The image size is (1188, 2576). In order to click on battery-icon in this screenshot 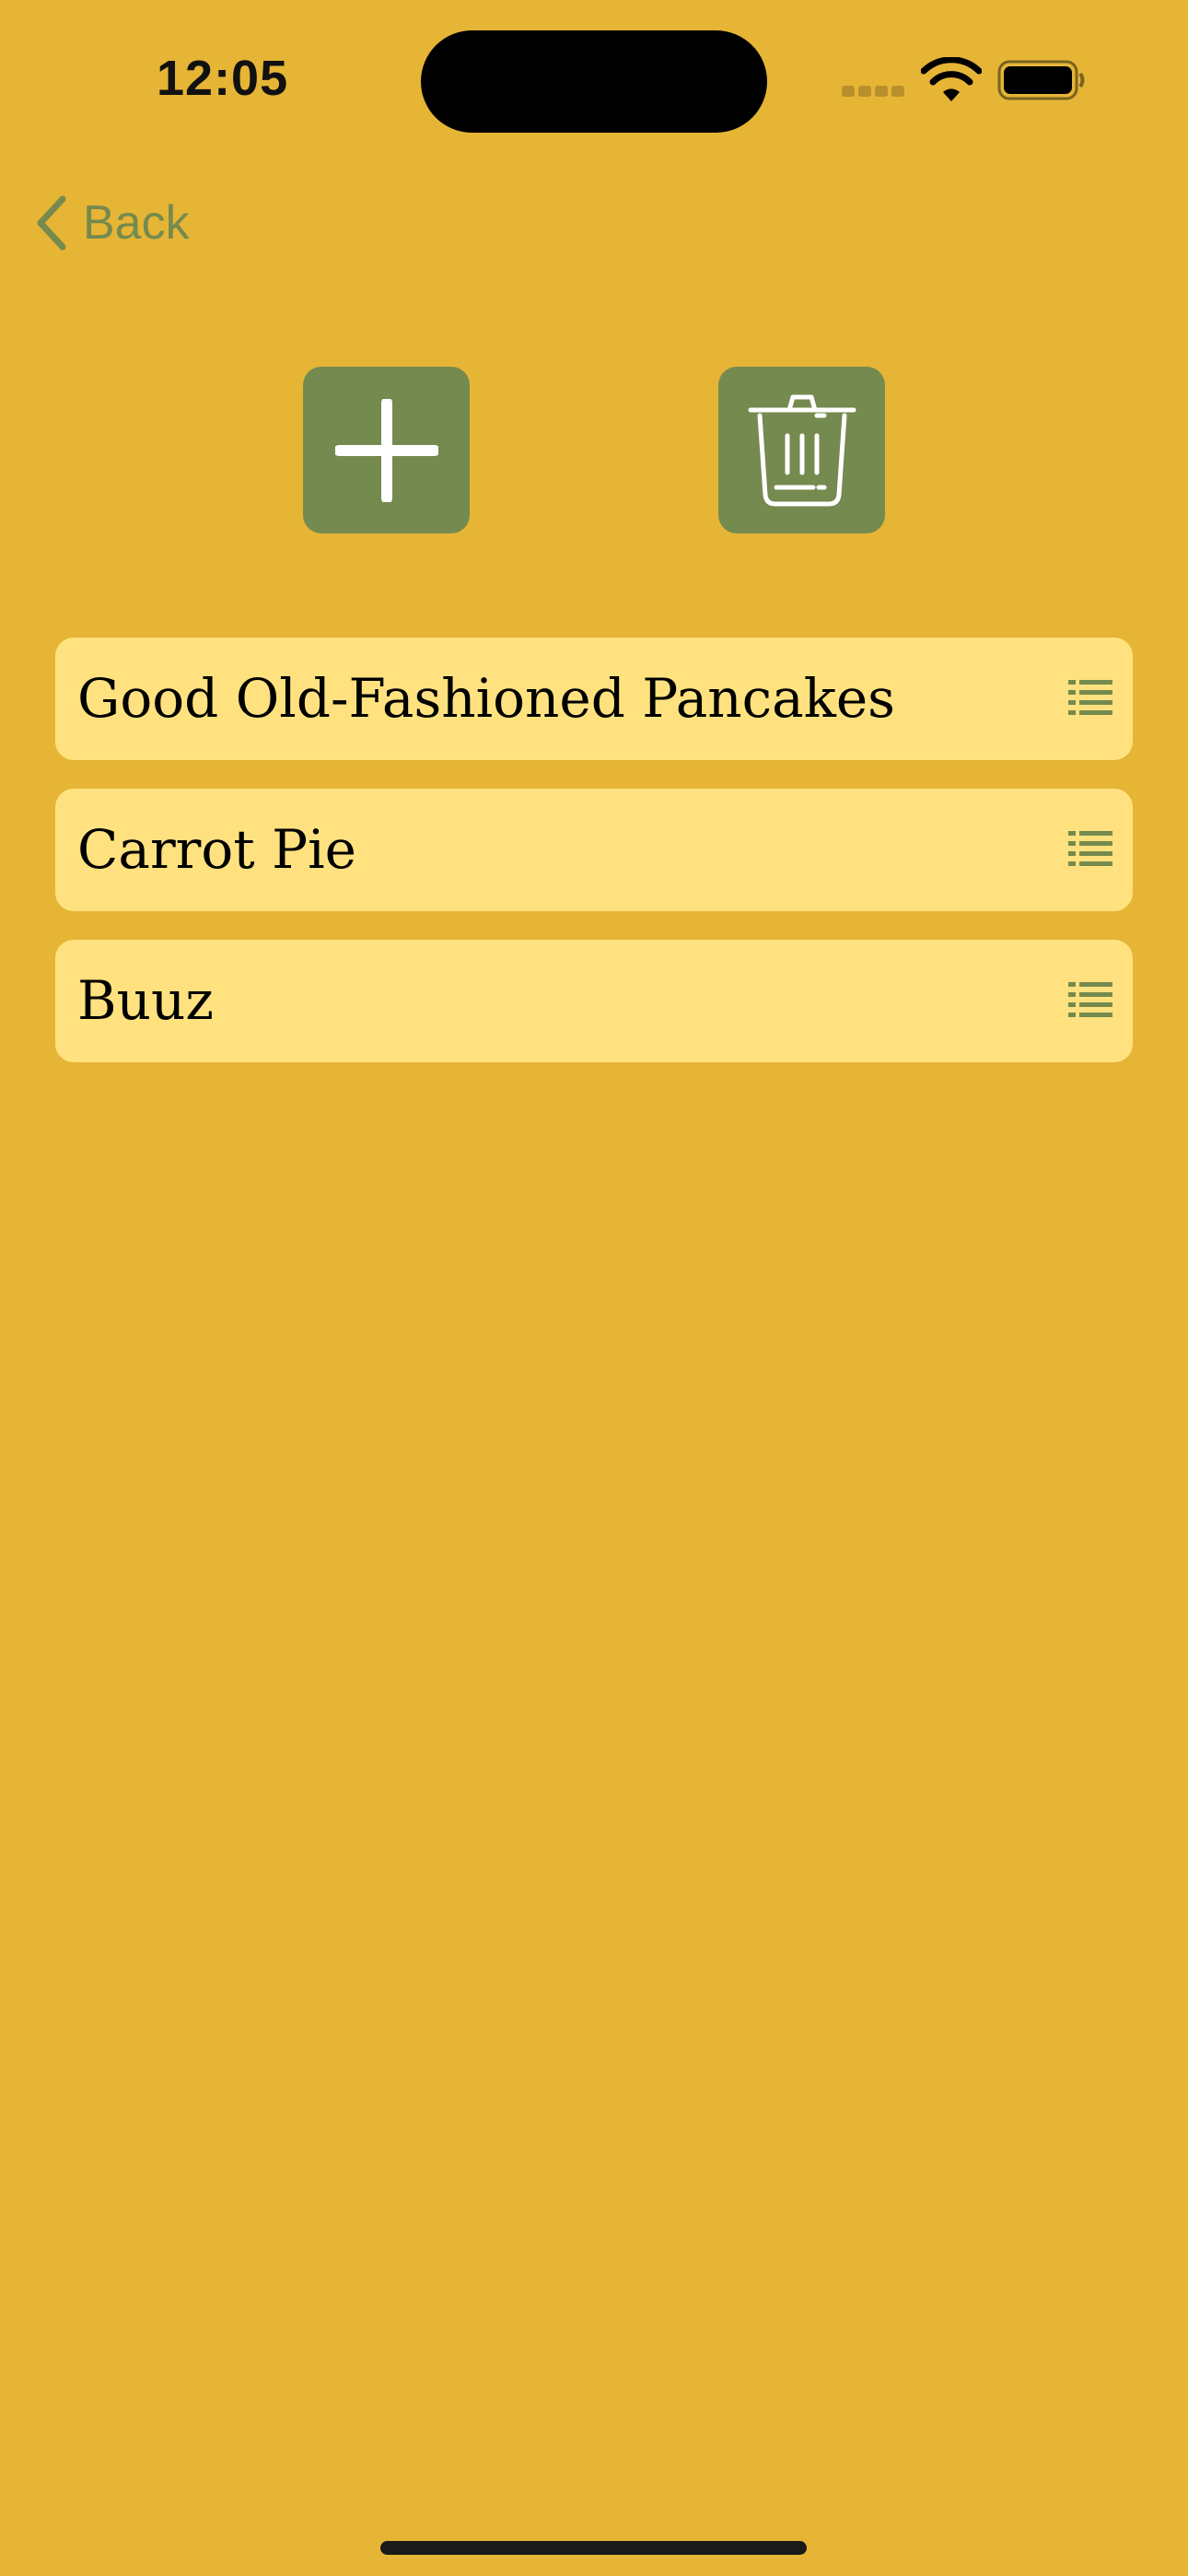, I will do `click(1041, 80)`.